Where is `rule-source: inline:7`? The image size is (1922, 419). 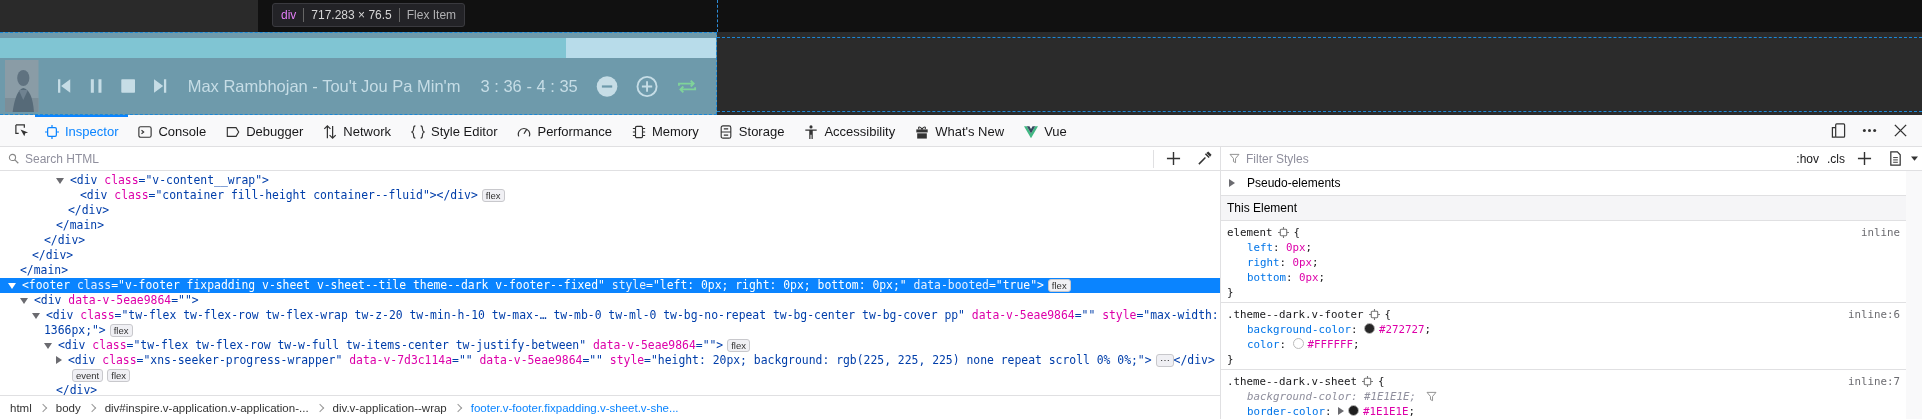 rule-source: inline:7 is located at coordinates (1874, 381).